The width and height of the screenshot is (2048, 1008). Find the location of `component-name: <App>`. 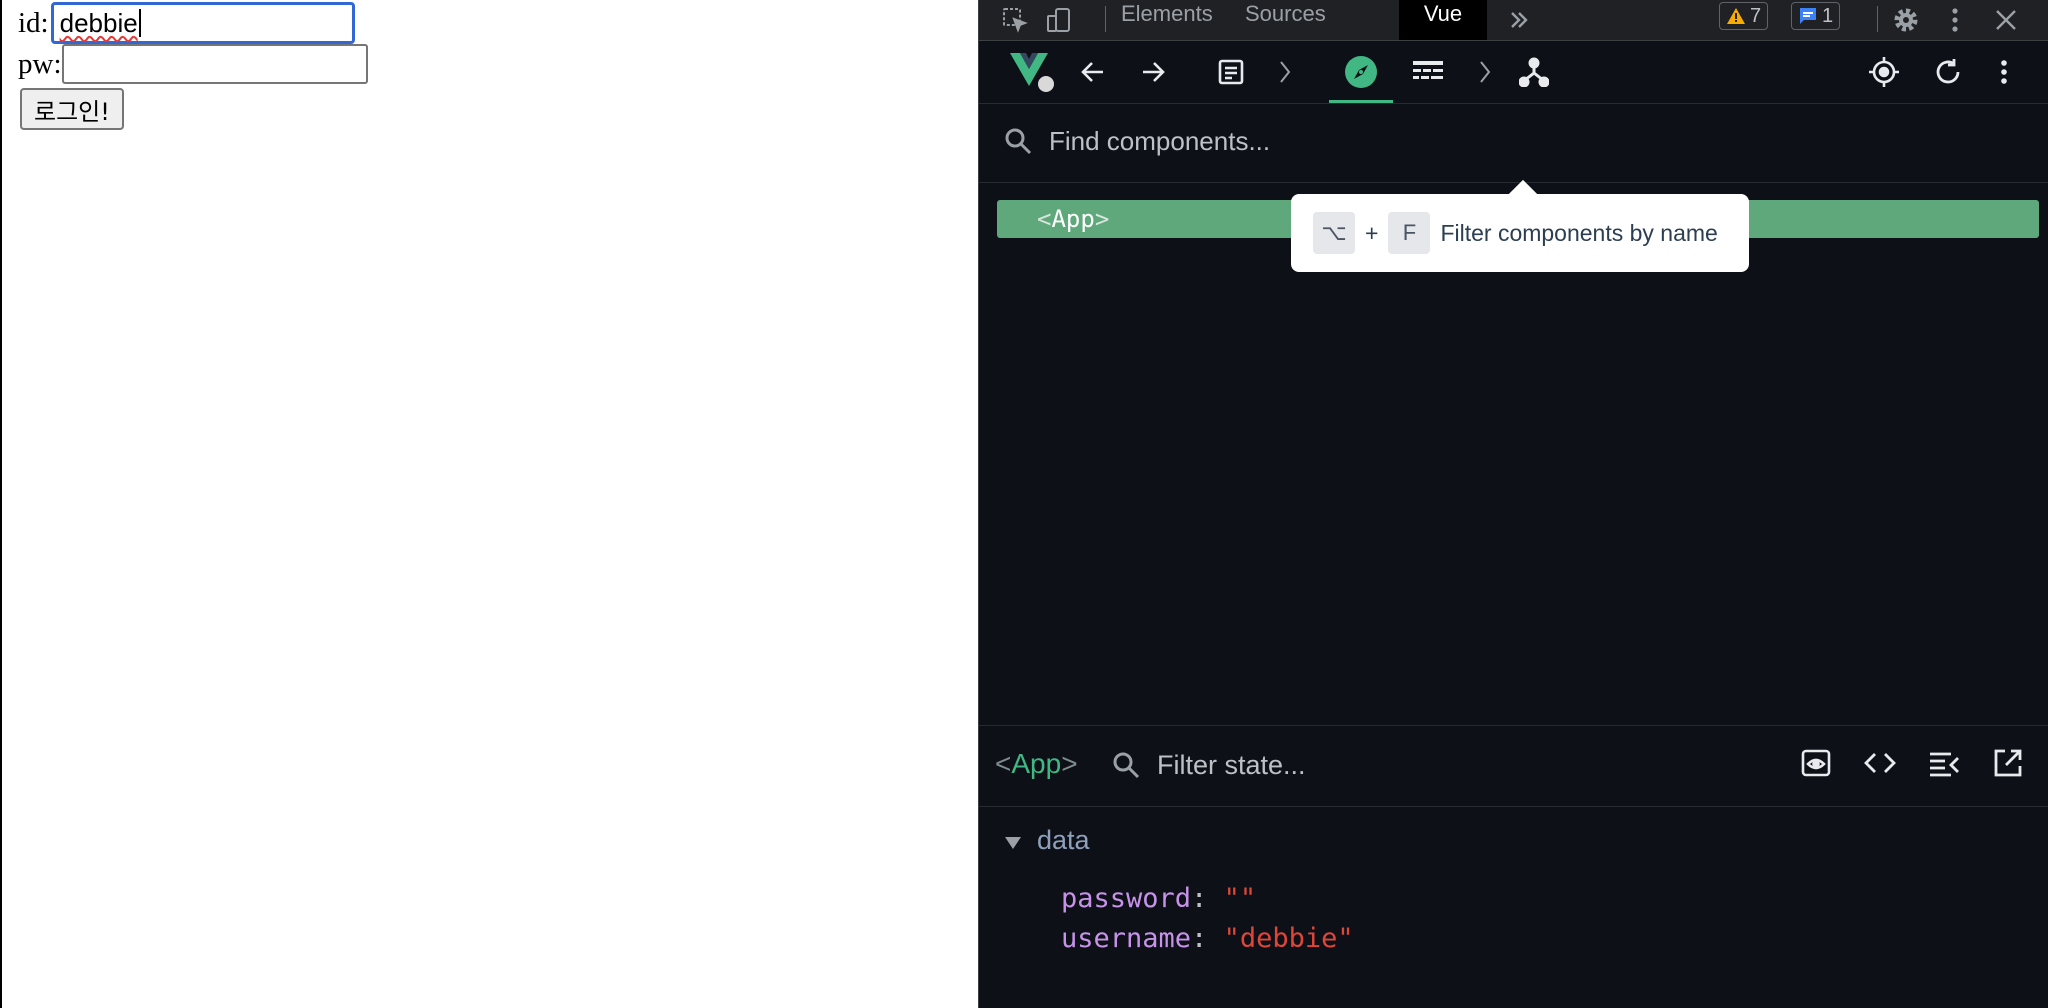

component-name: <App> is located at coordinates (1073, 219).